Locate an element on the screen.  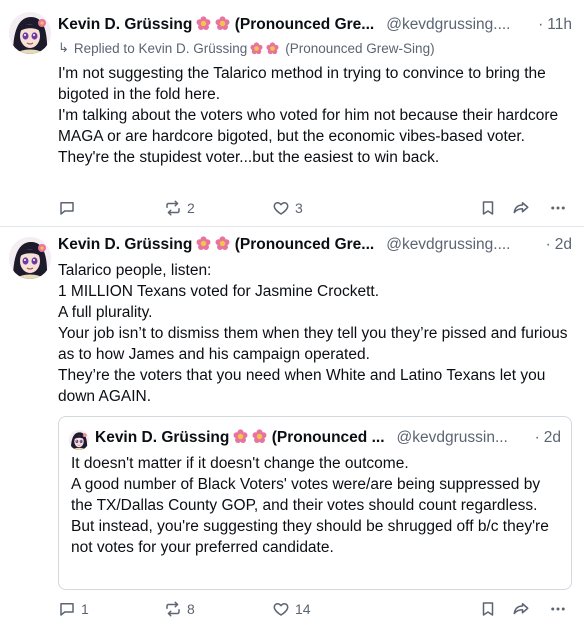
quote-avatar is located at coordinates (79, 440).